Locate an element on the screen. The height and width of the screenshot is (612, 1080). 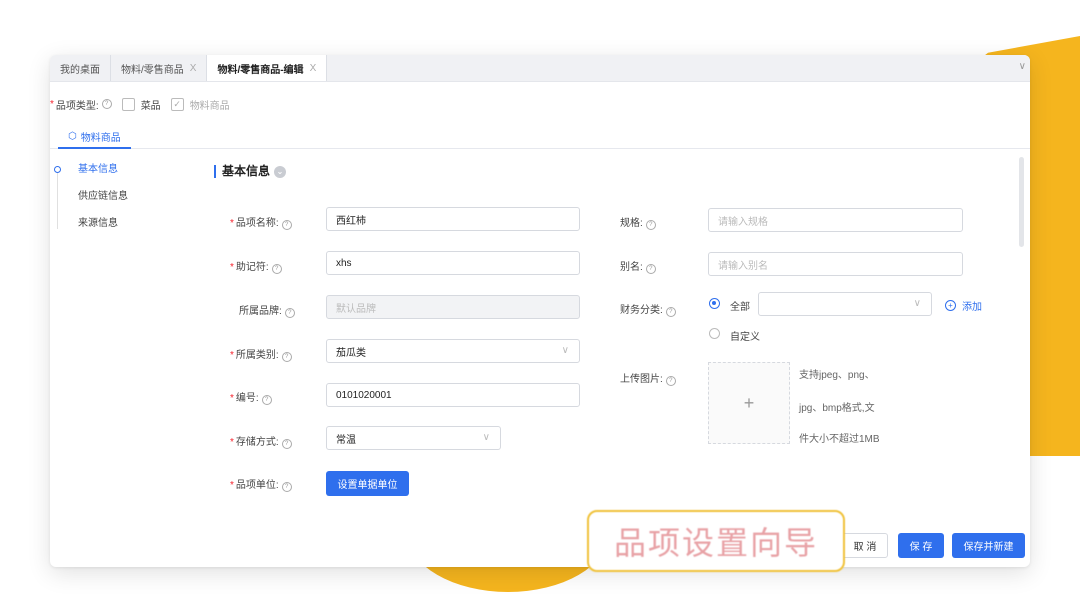
field-label-unit: * 品项单位:? is located at coordinates (261, 484).